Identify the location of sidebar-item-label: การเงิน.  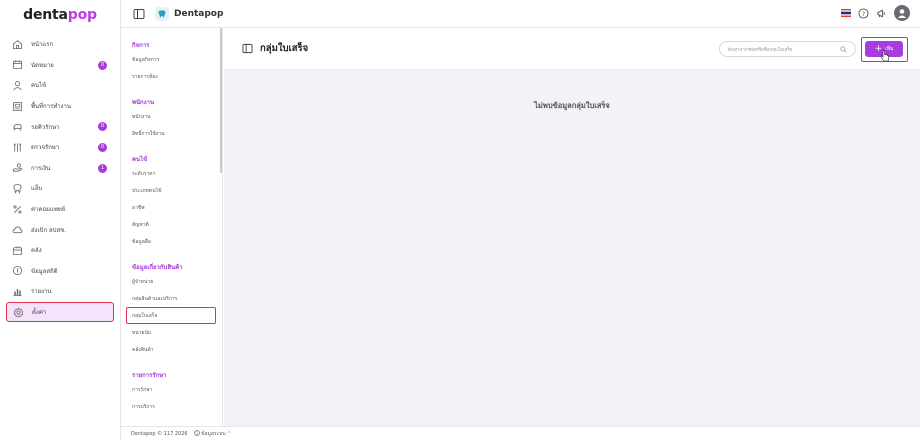
(41, 168).